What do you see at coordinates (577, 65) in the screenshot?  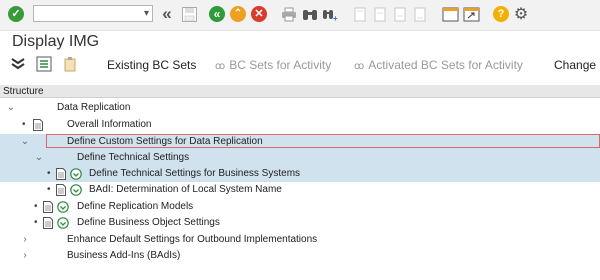 I see `change-log-button: Change L` at bounding box center [577, 65].